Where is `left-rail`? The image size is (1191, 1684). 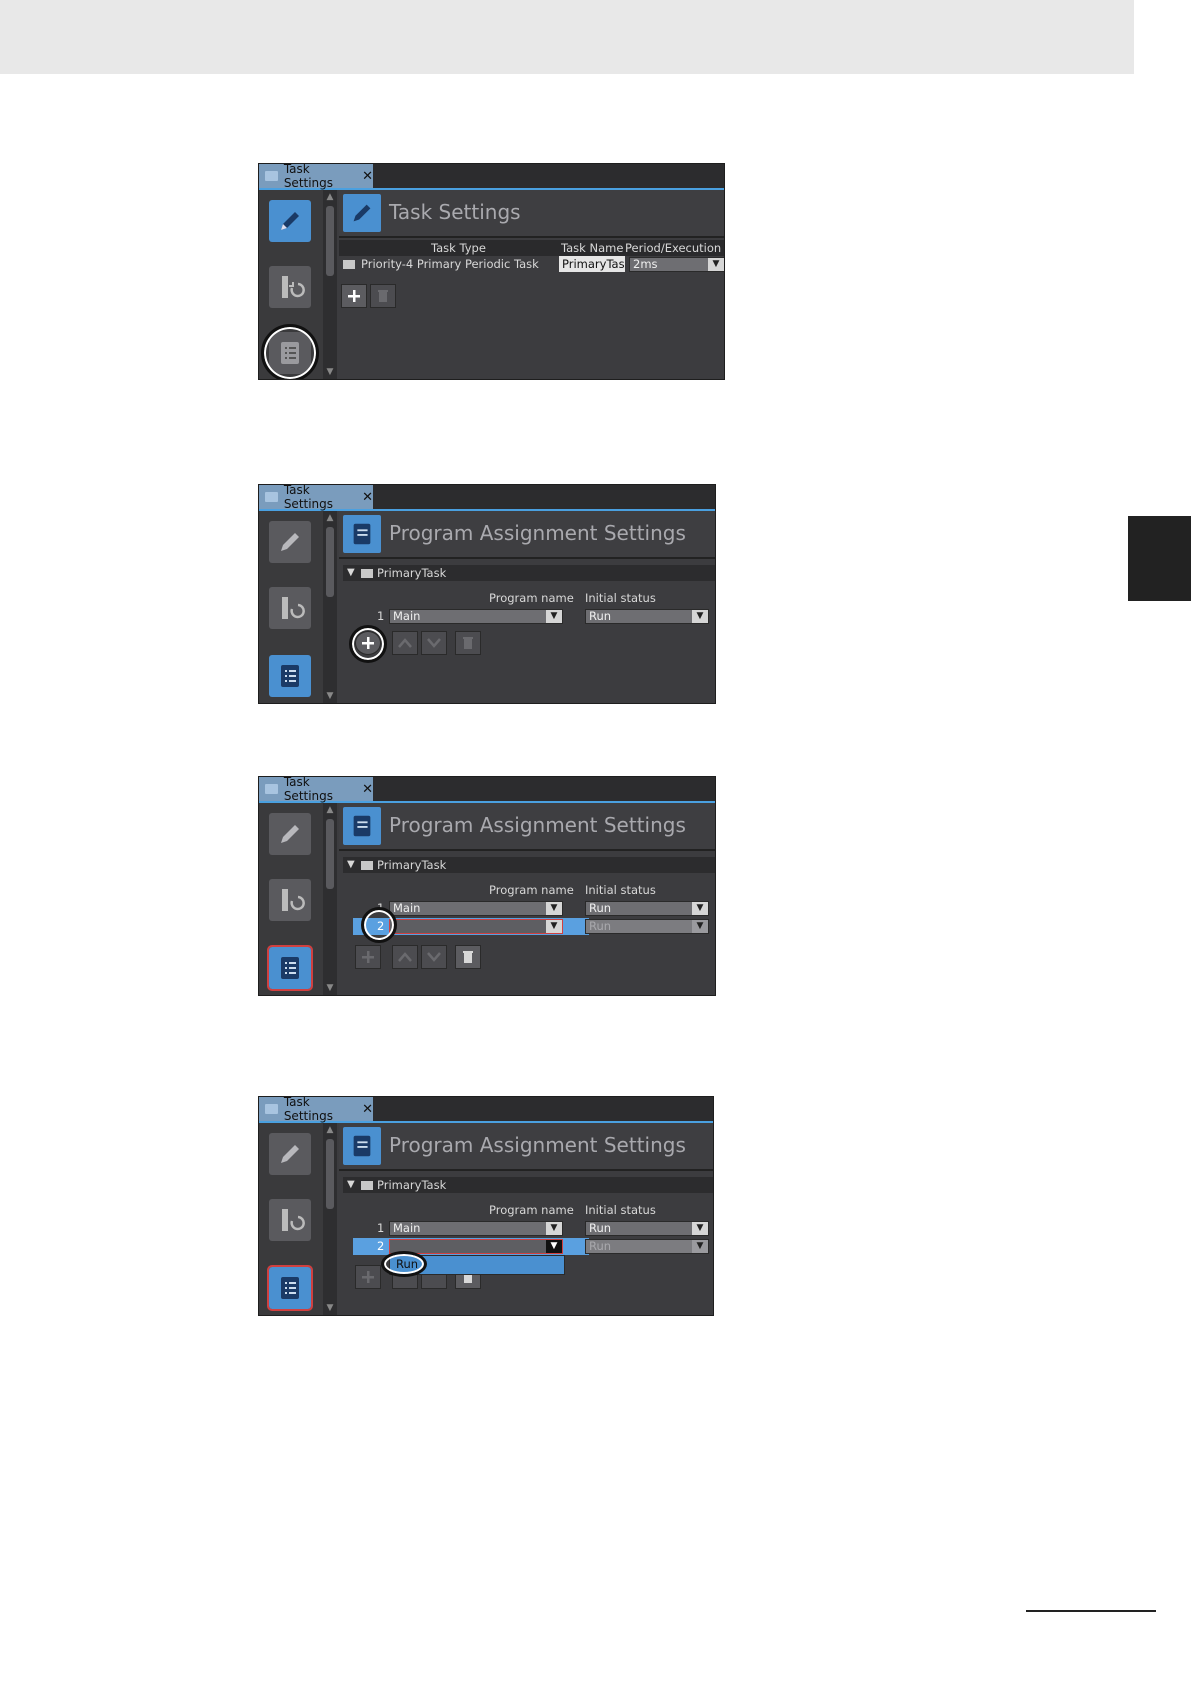
left-rail is located at coordinates (291, 607).